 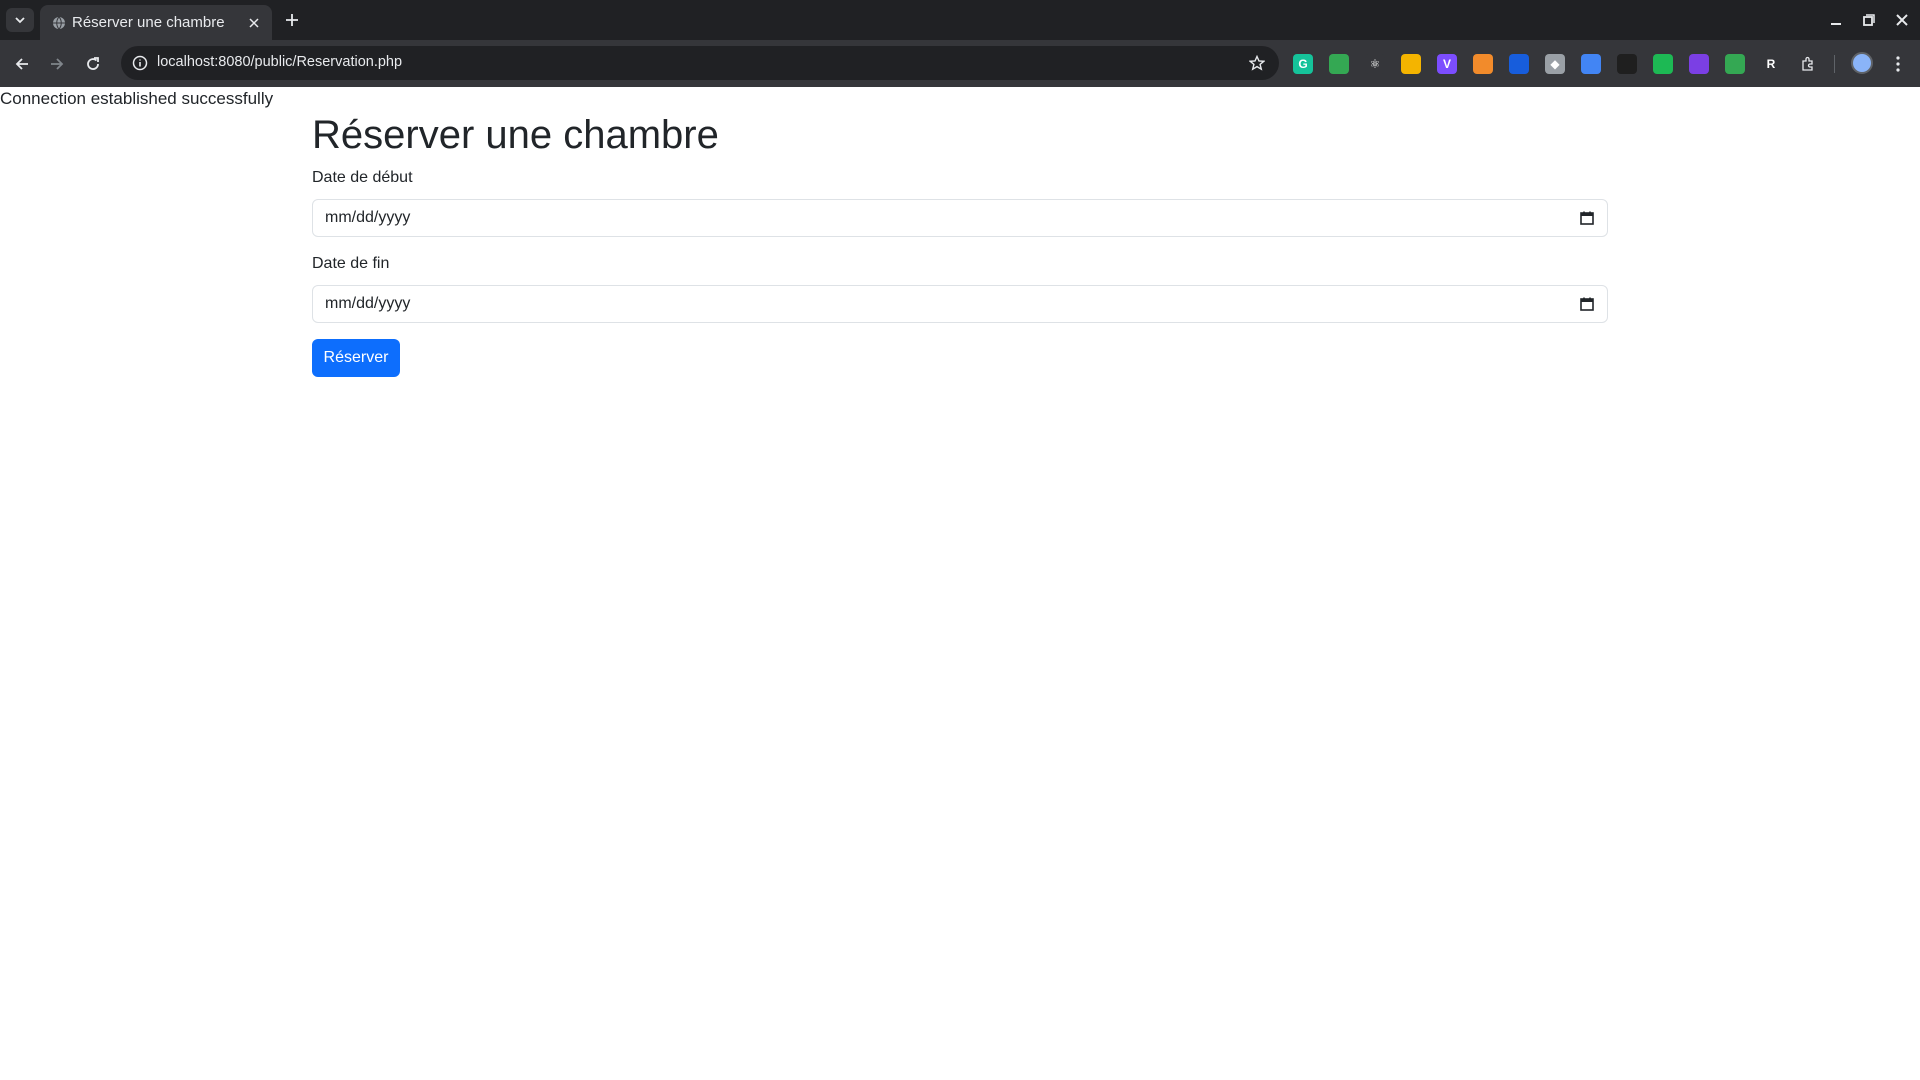 I want to click on close-window-button, so click(x=1902, y=20).